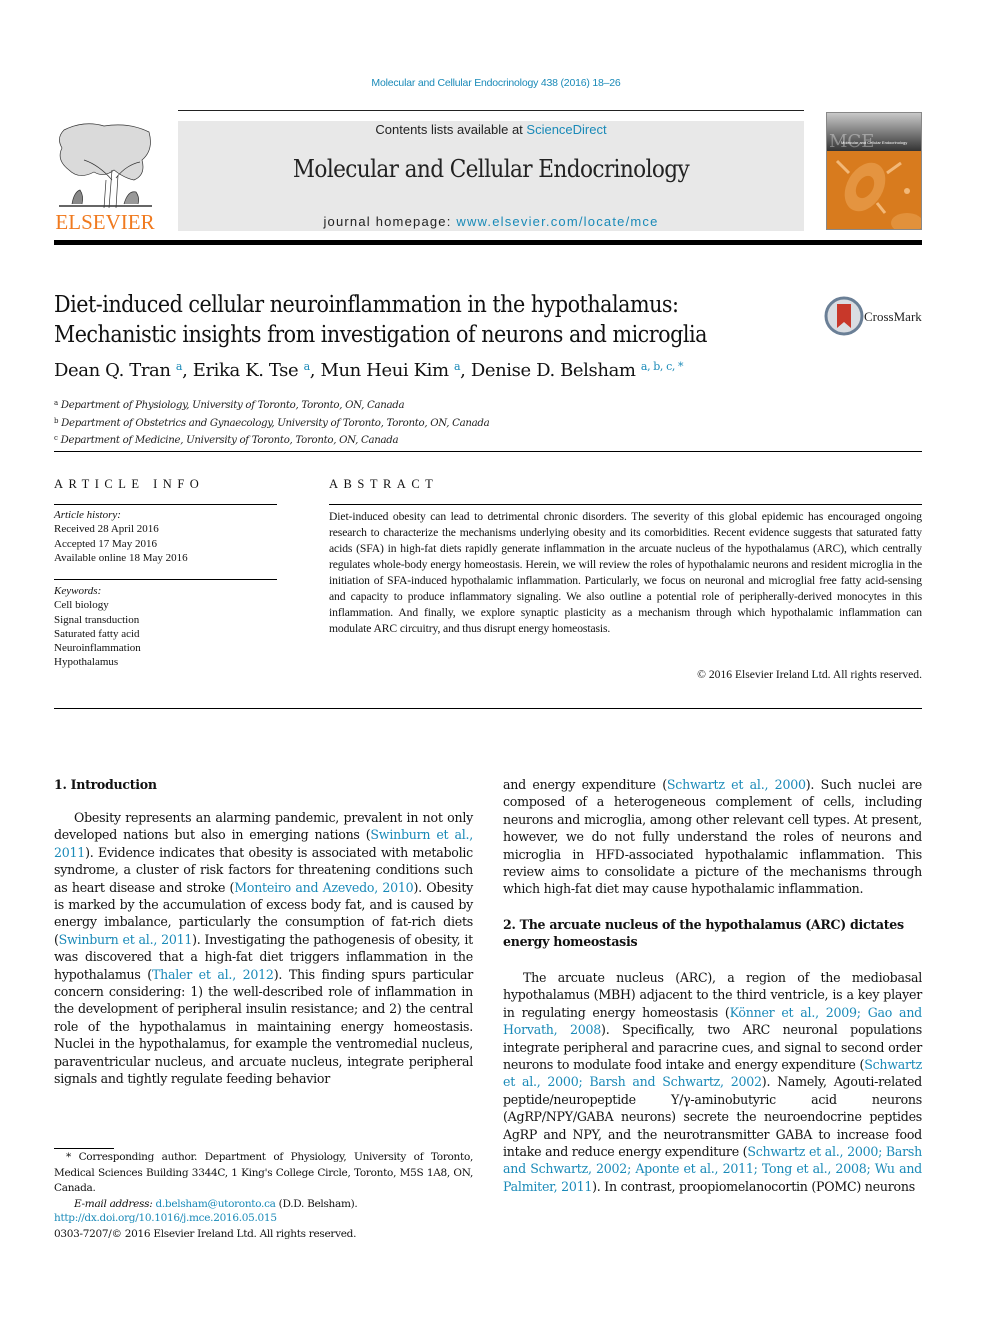  I want to click on email-label: E-mail address:, so click(115, 1203).